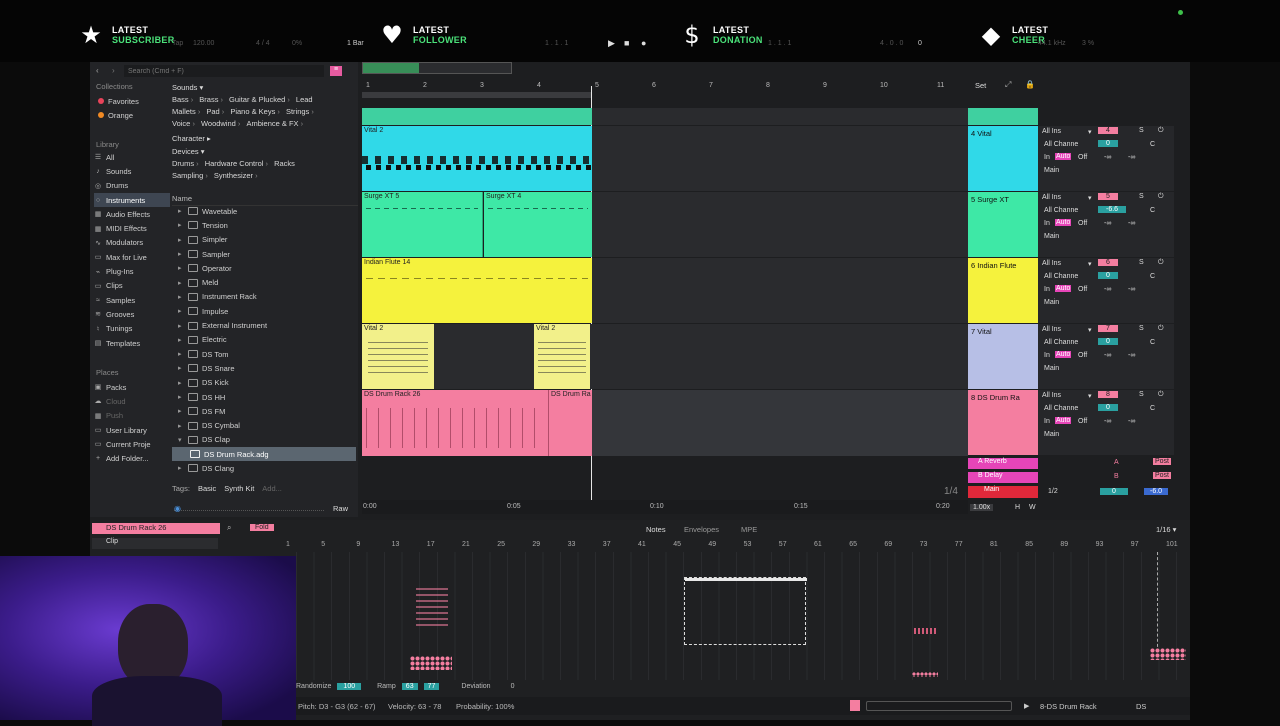  What do you see at coordinates (313, 686) in the screenshot?
I see `randomize-button: Randomize` at bounding box center [313, 686].